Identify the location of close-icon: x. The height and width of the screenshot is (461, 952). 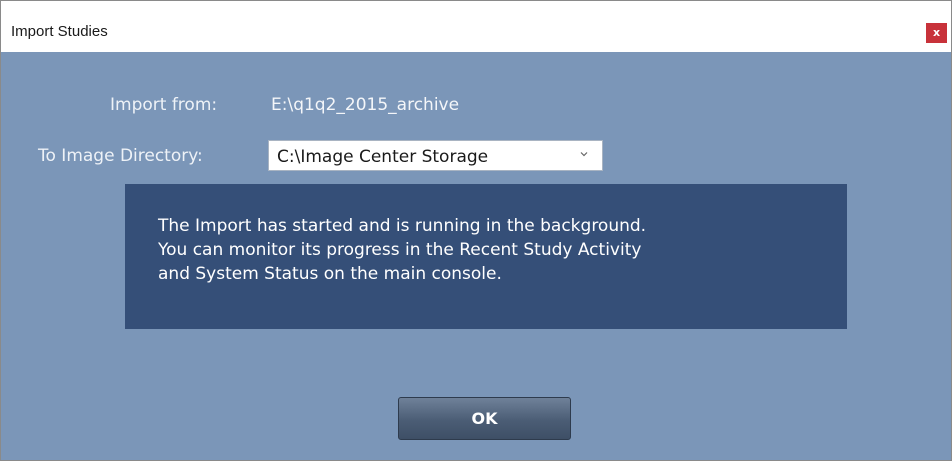
(936, 32).